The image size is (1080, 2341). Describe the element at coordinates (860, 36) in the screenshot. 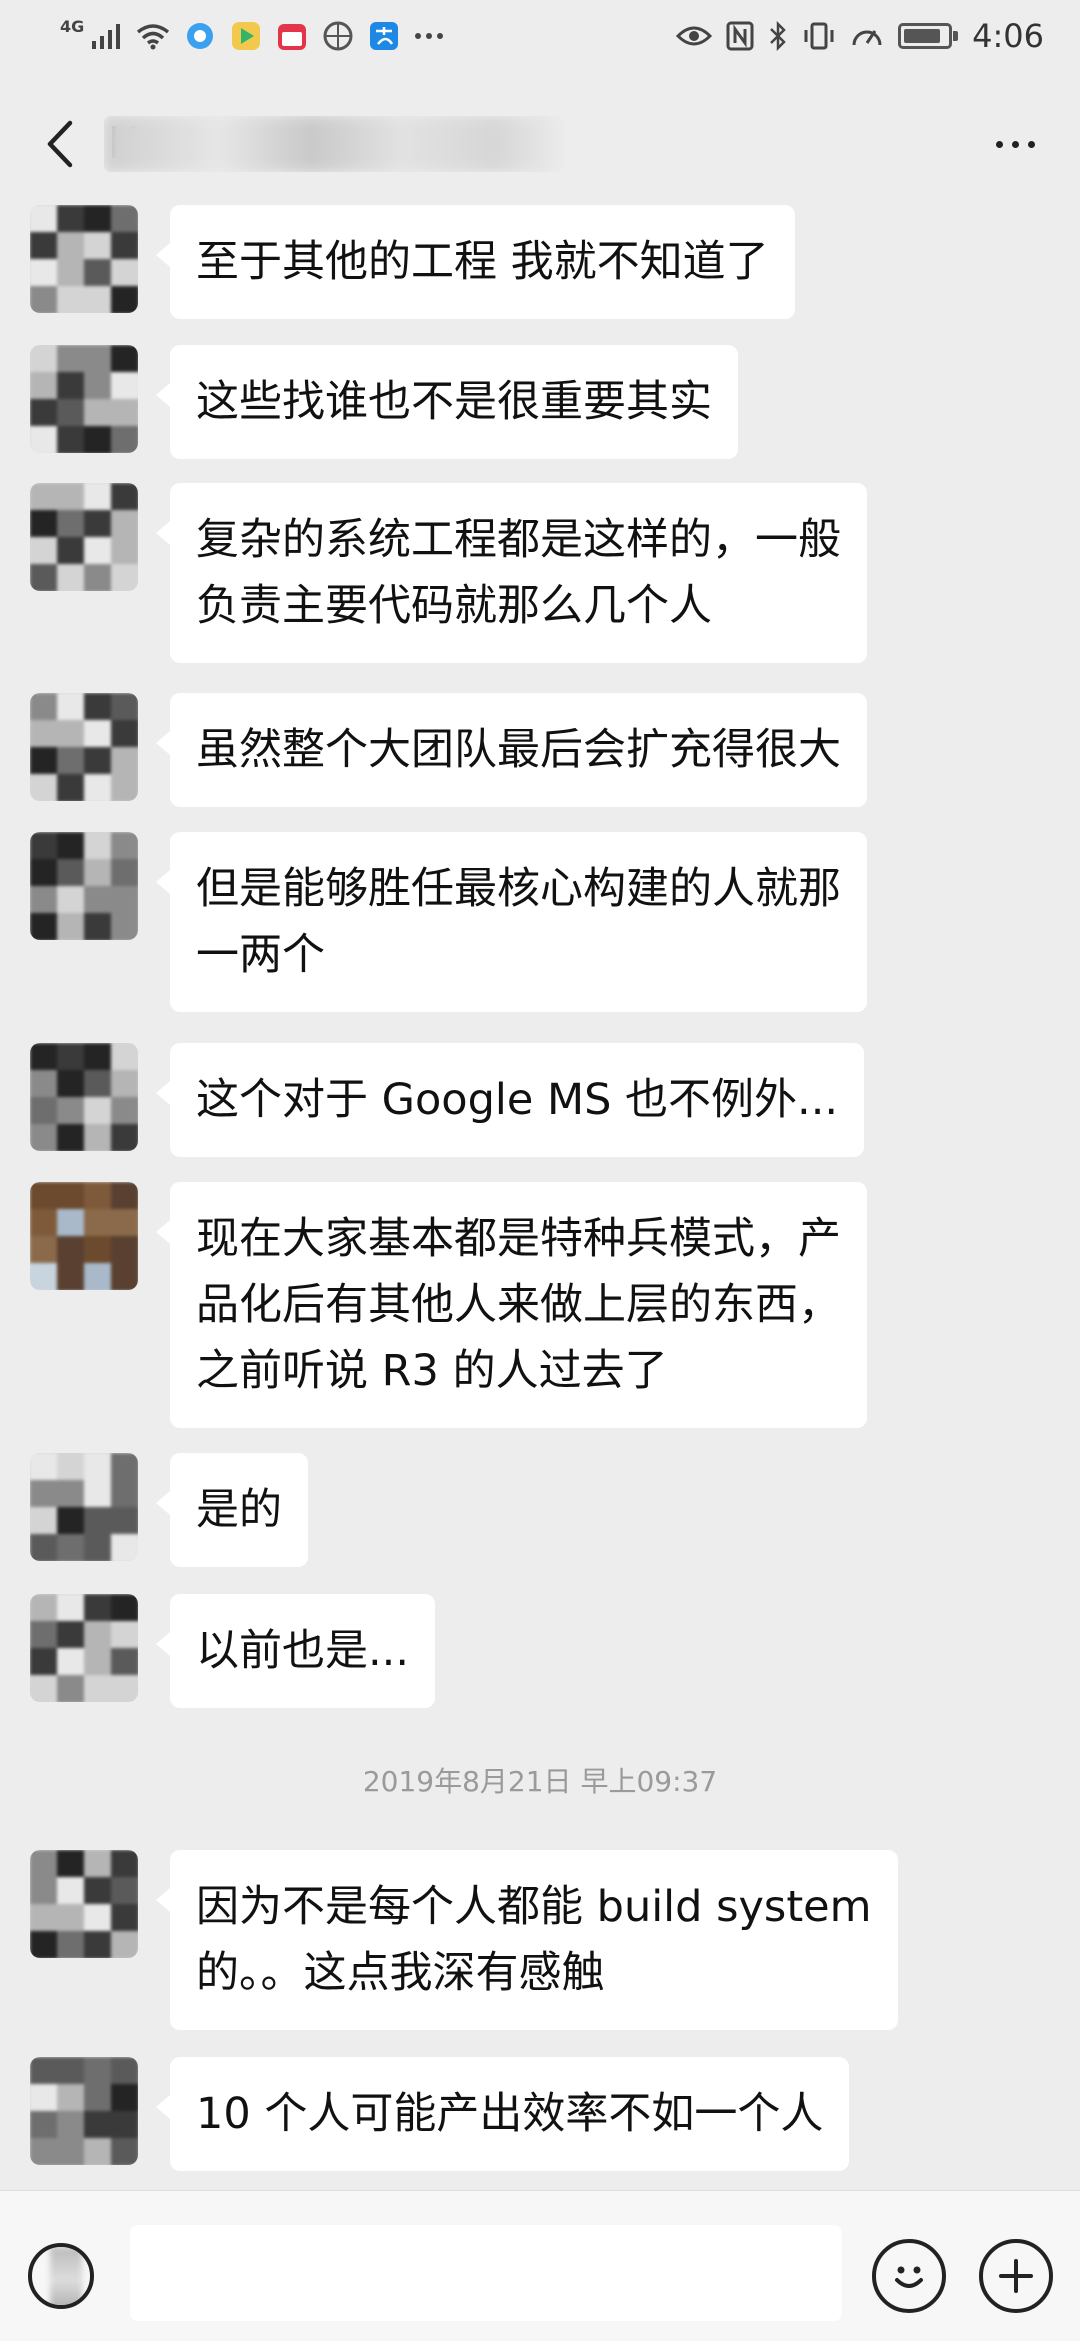

I see `status-bar-right: 4:06` at that location.